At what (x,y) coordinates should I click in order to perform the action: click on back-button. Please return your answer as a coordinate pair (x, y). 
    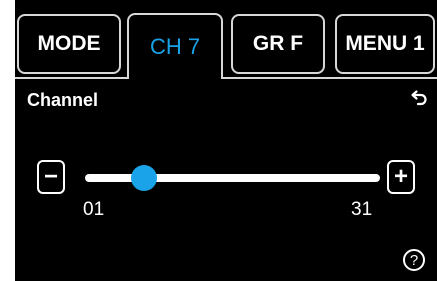
    Looking at the image, I should click on (419, 99).